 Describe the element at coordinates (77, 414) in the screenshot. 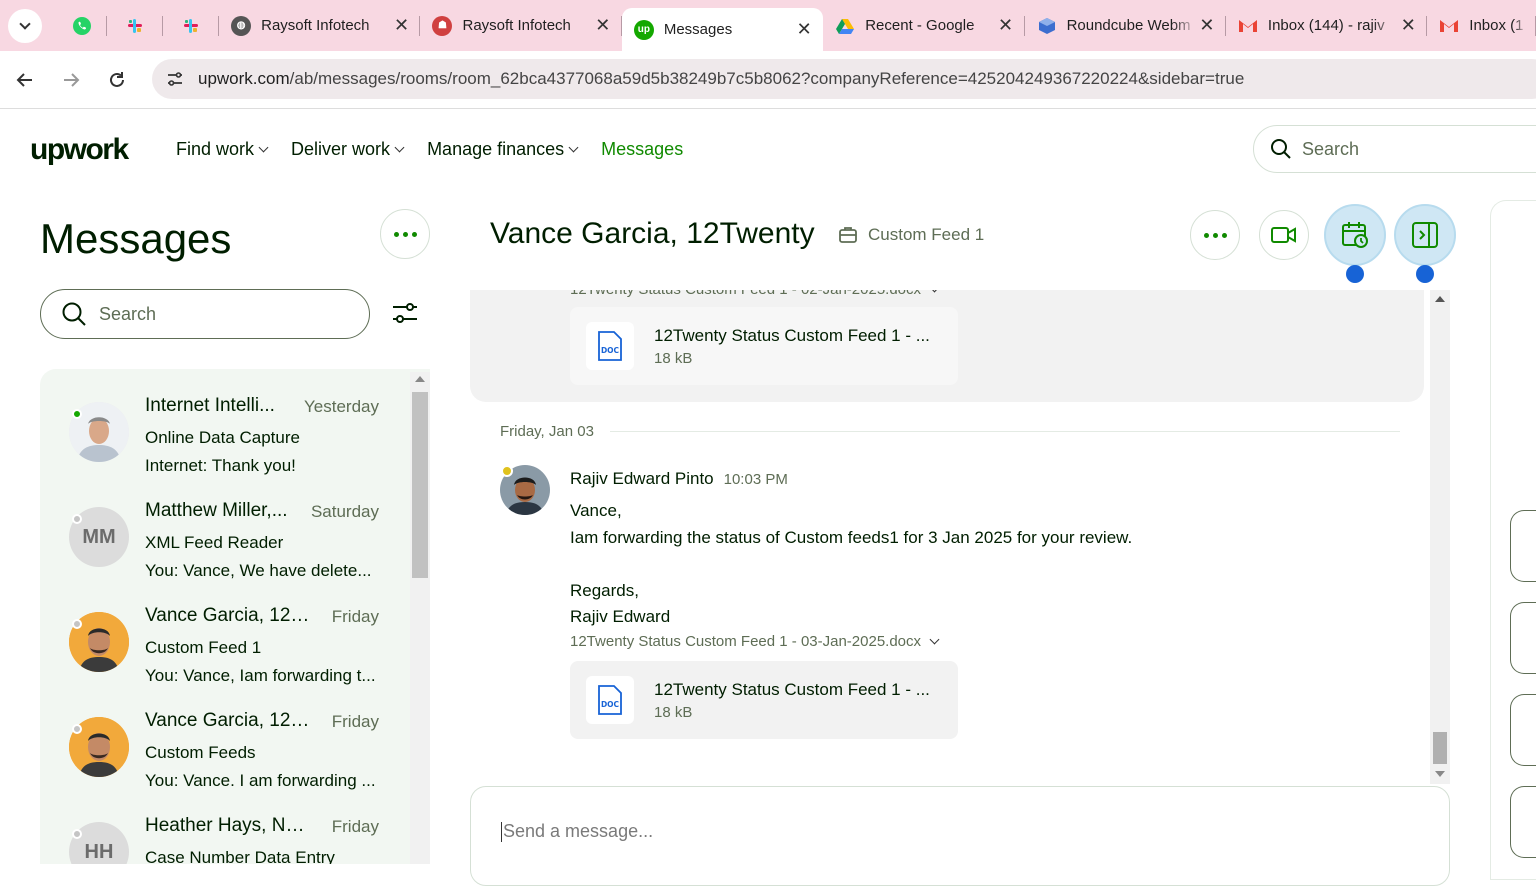

I see `online-status-dot` at that location.